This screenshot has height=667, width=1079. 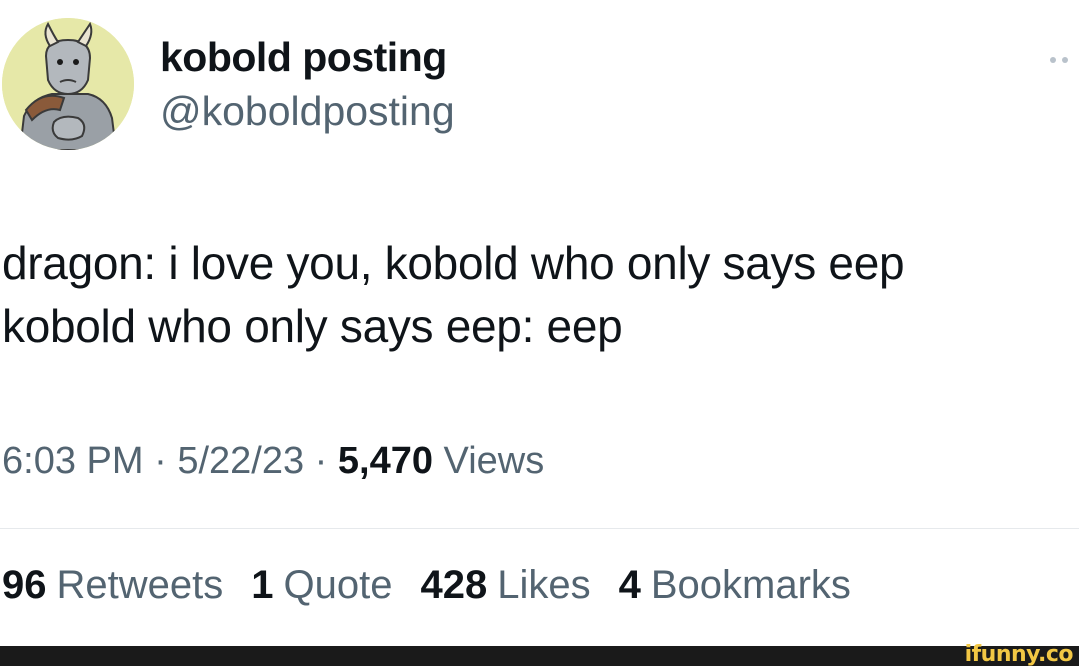 I want to click on quotes-stat: 1 Quote, so click(x=321, y=585).